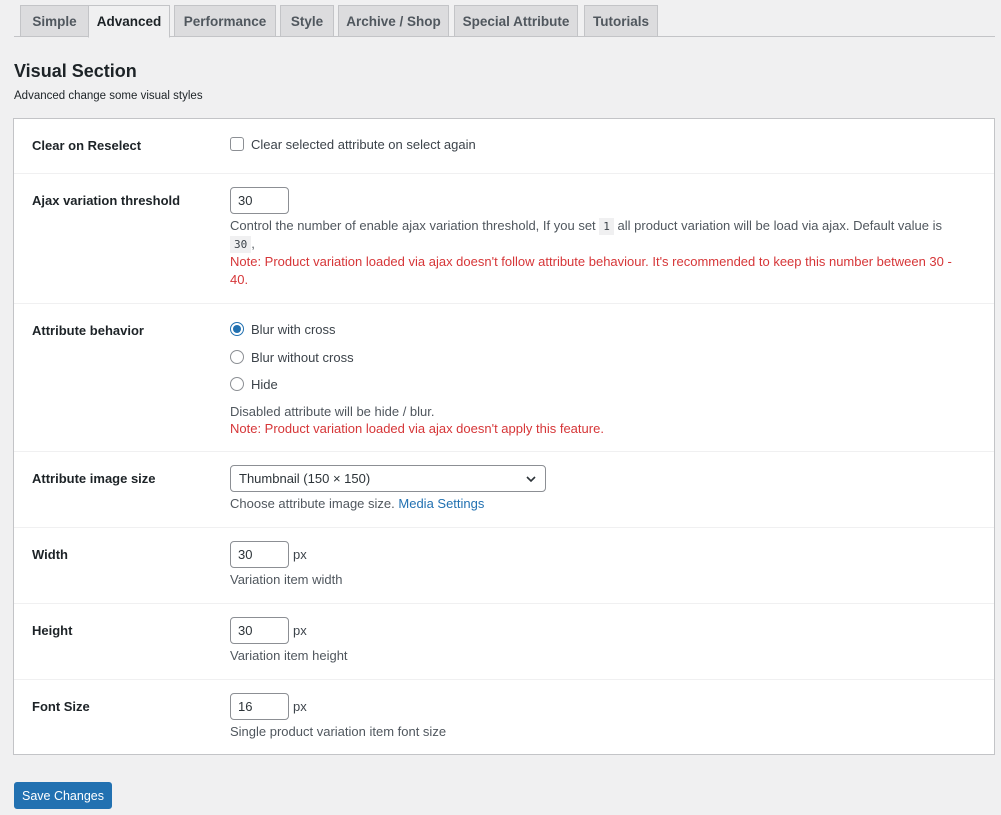  Describe the element at coordinates (363, 144) in the screenshot. I see `checkbox-label: Clear selected attribute on select again` at that location.